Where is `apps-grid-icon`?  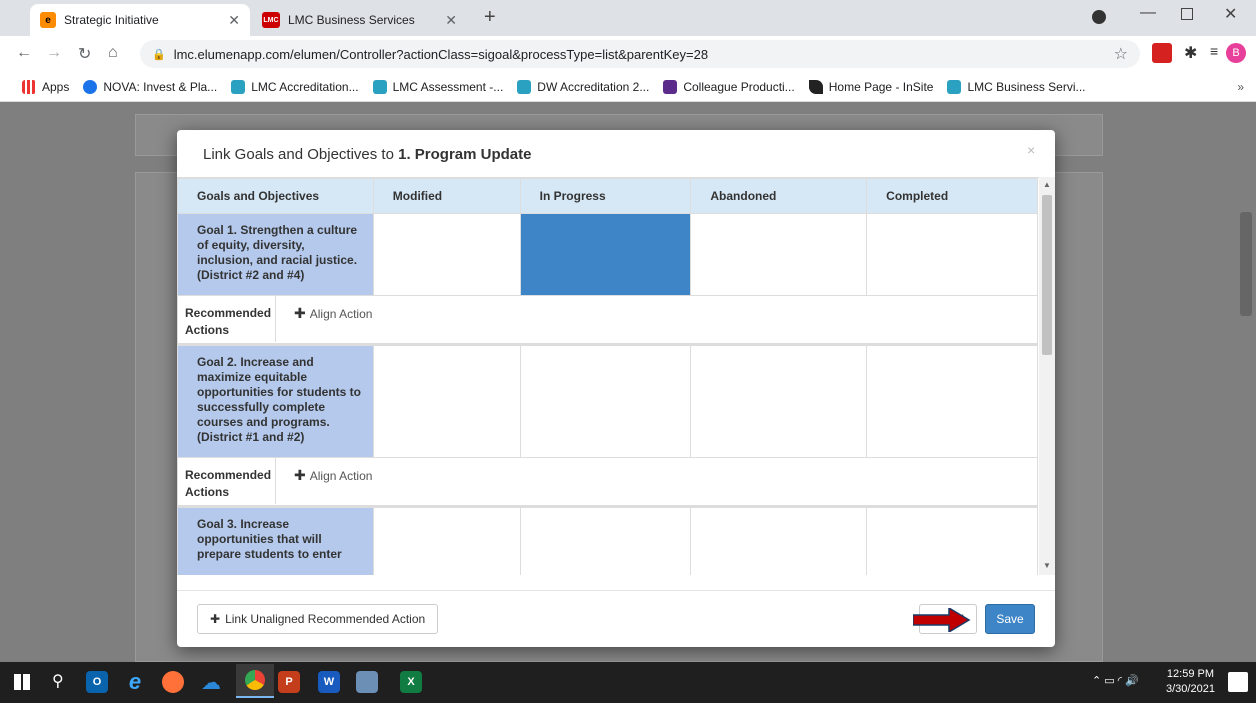 apps-grid-icon is located at coordinates (29, 86).